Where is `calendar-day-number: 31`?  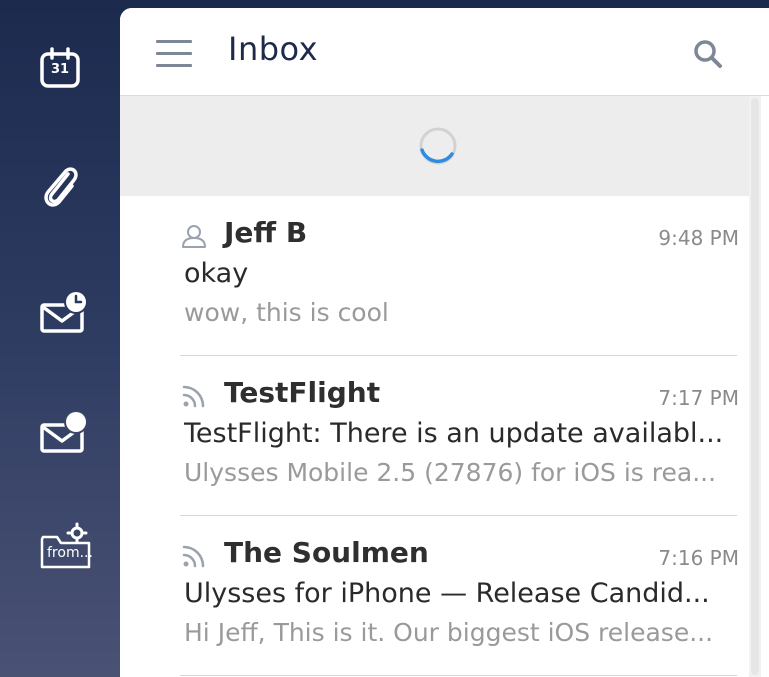
calendar-day-number: 31 is located at coordinates (60, 69).